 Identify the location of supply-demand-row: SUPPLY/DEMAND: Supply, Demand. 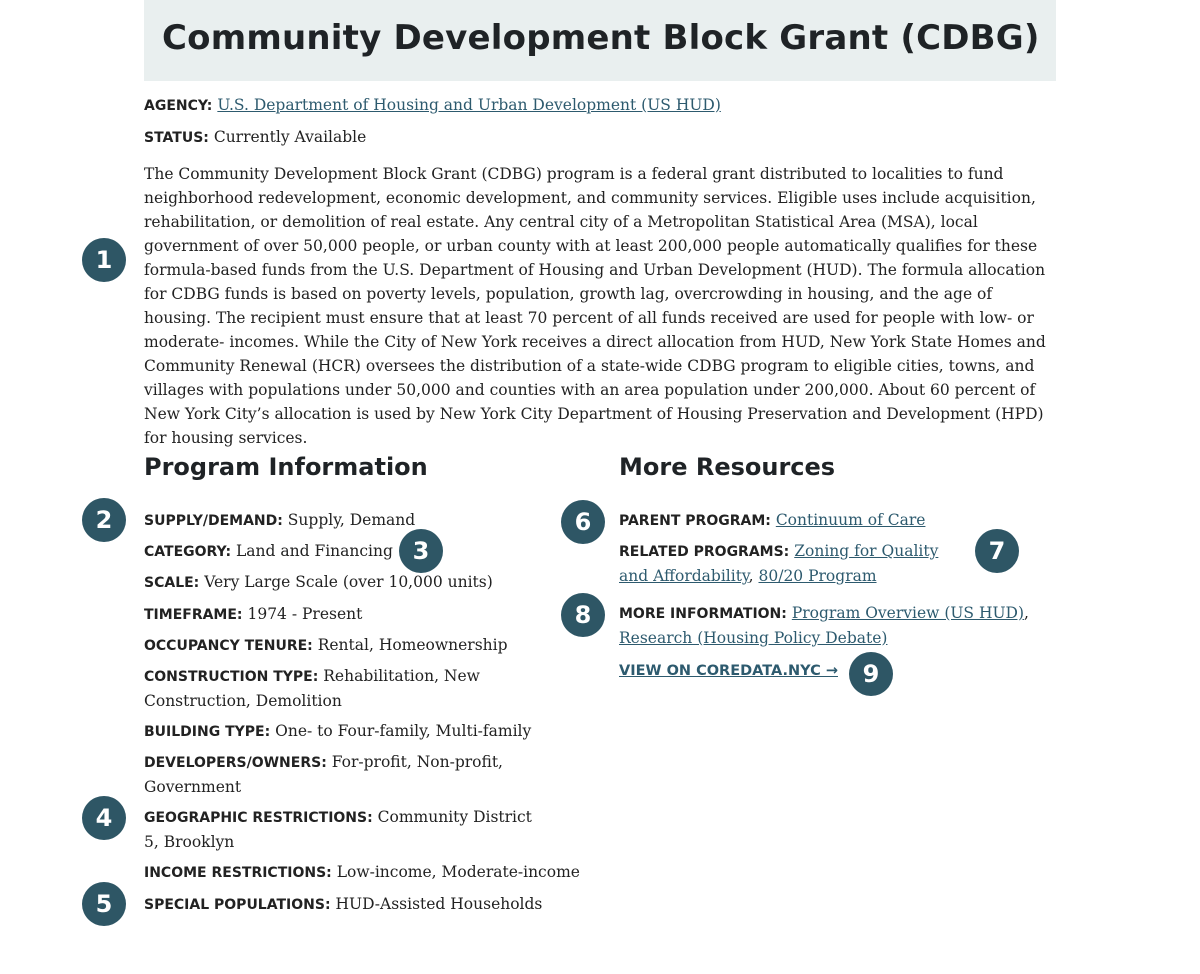
(364, 520).